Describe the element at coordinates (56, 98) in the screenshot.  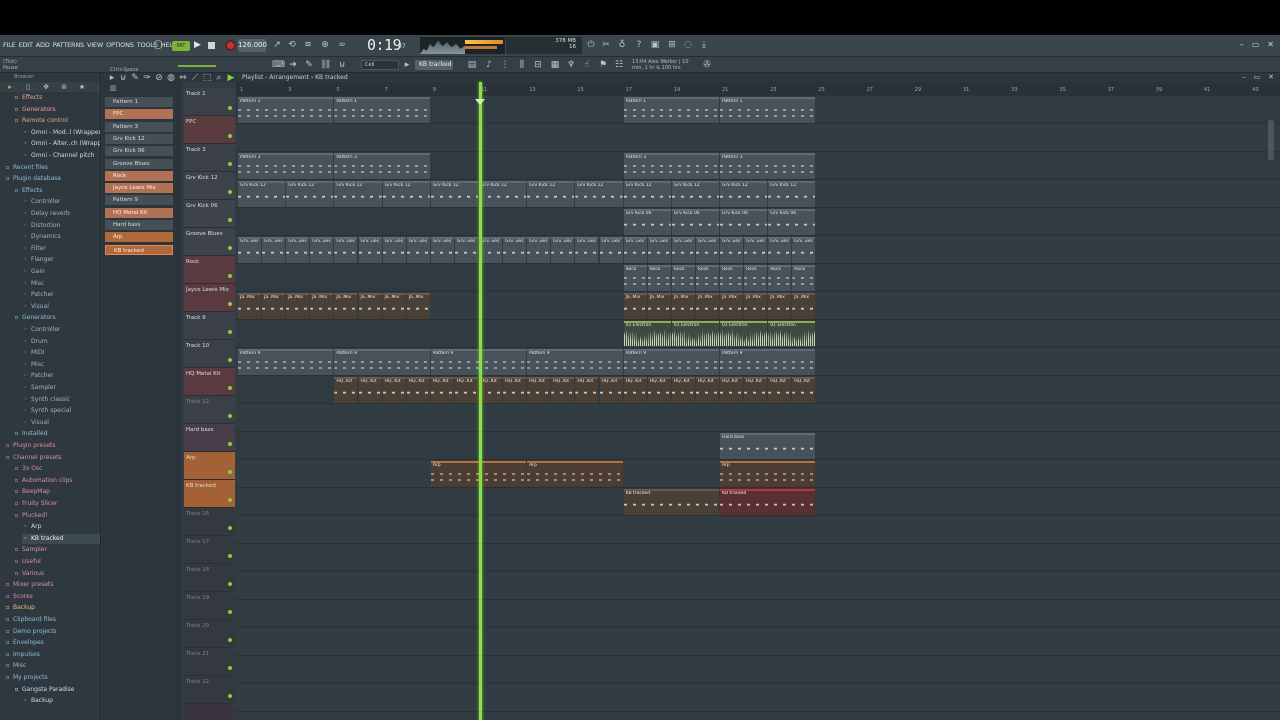
I see `browser-item: ▫ Effects` at that location.